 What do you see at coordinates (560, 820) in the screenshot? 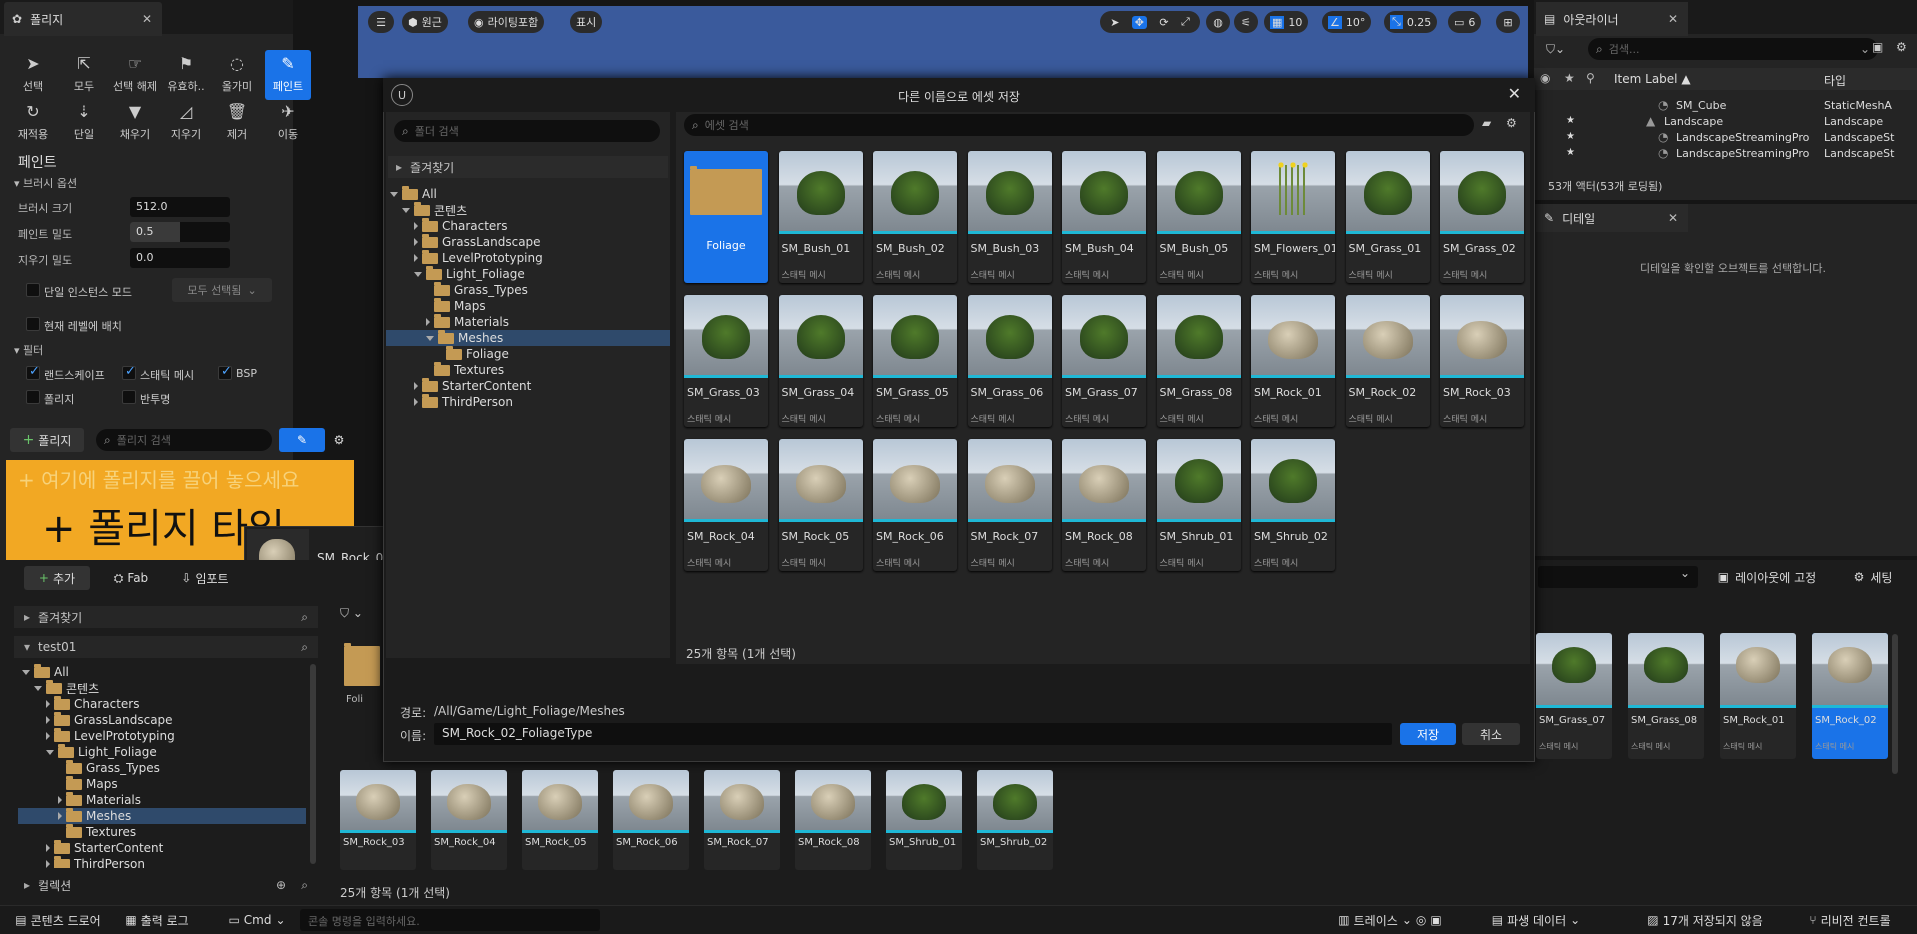
I see `asset-tile: SM_Rock_05` at bounding box center [560, 820].